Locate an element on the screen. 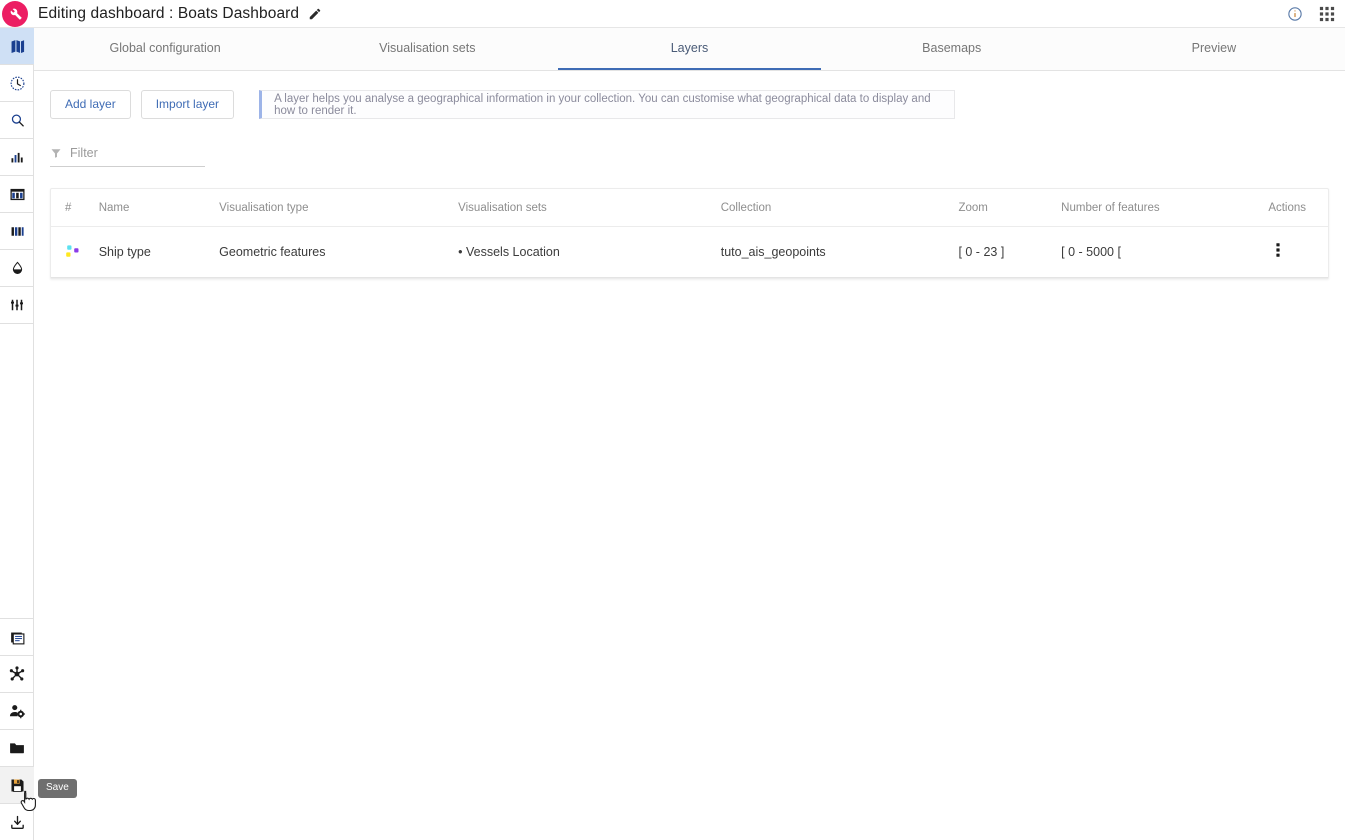 The width and height of the screenshot is (1345, 840). search-icon is located at coordinates (17, 120).